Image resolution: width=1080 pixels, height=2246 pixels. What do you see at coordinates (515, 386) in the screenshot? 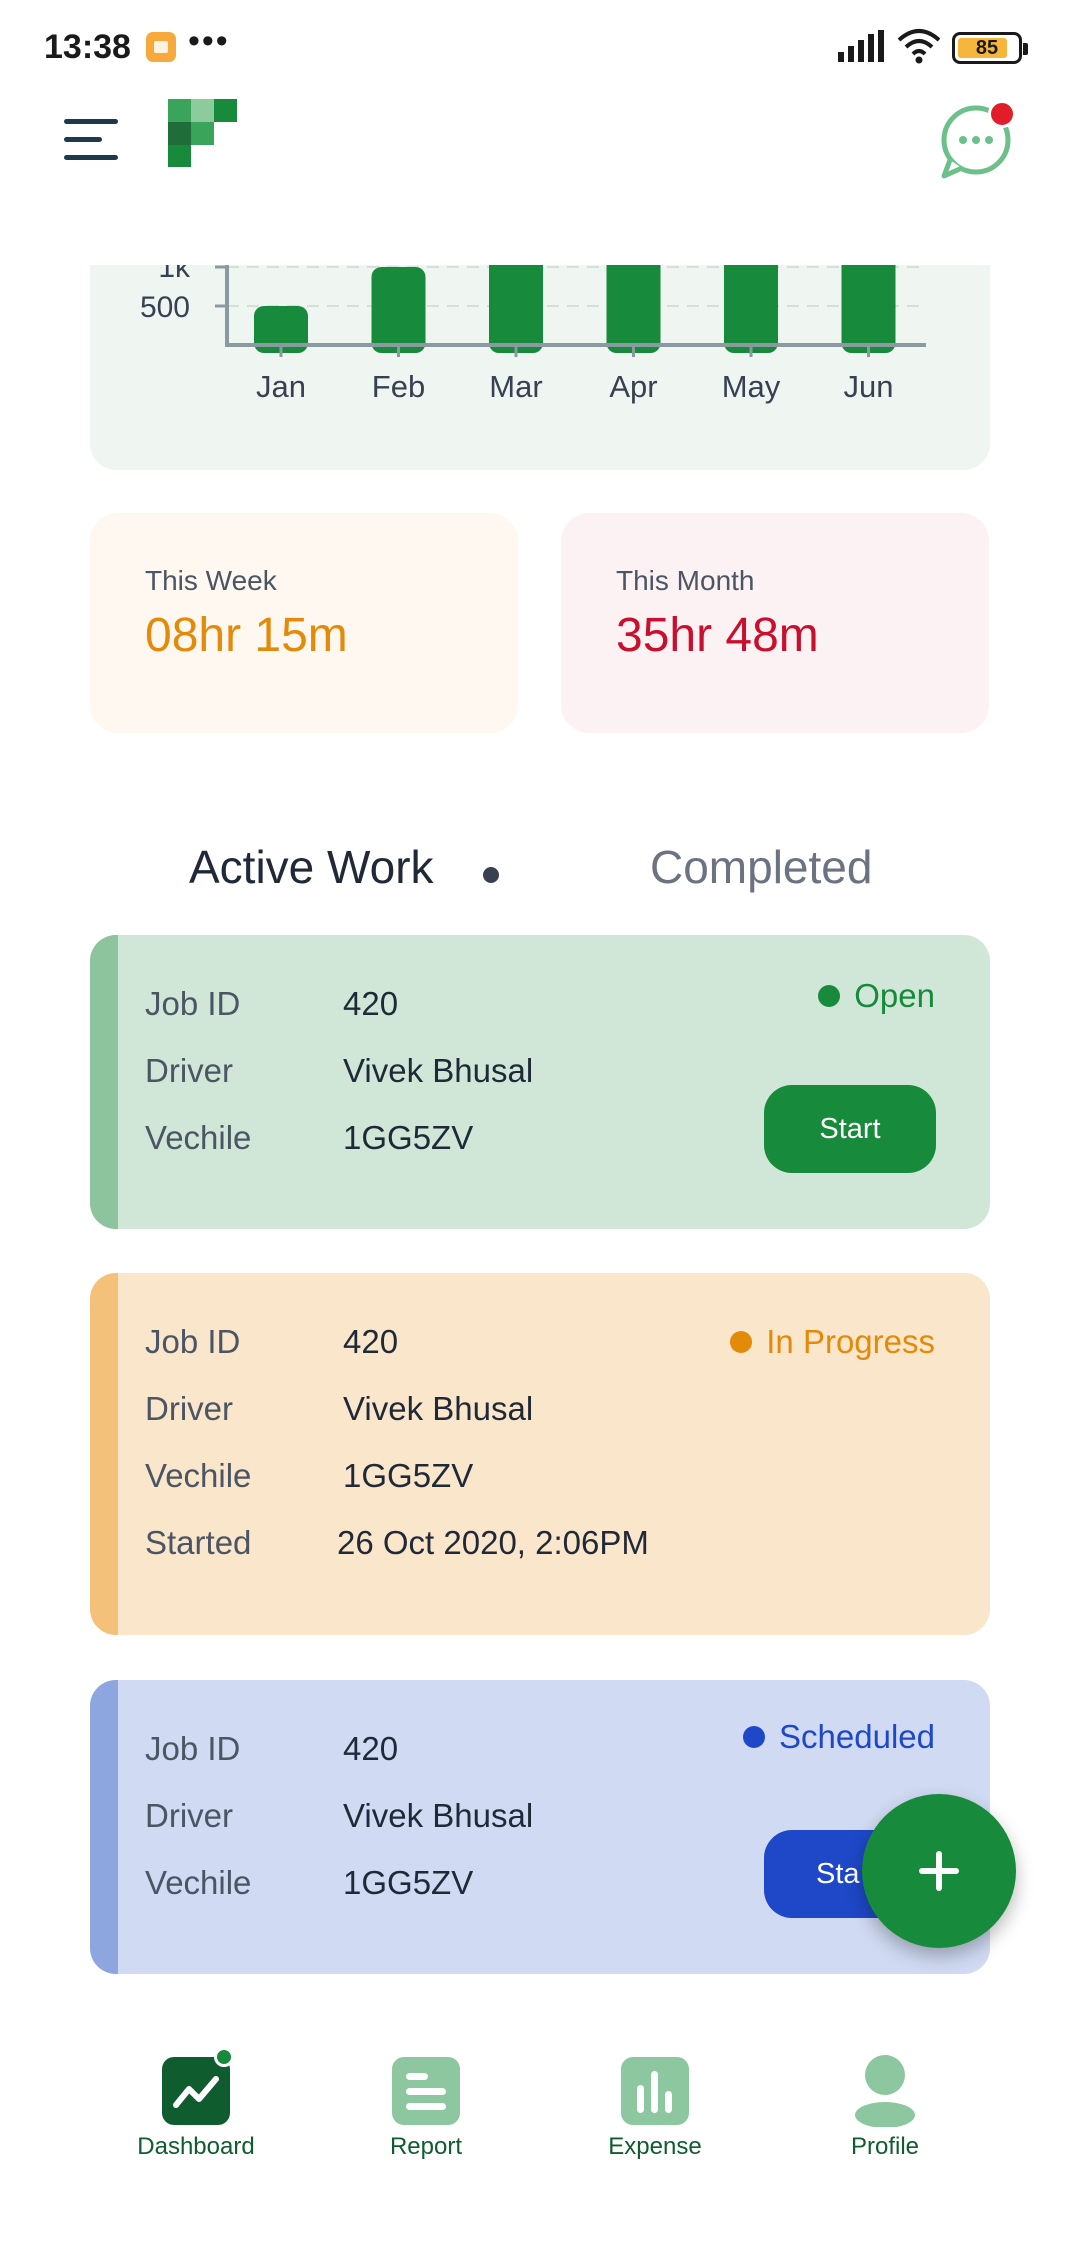
I see `x-tick-label: Mar` at bounding box center [515, 386].